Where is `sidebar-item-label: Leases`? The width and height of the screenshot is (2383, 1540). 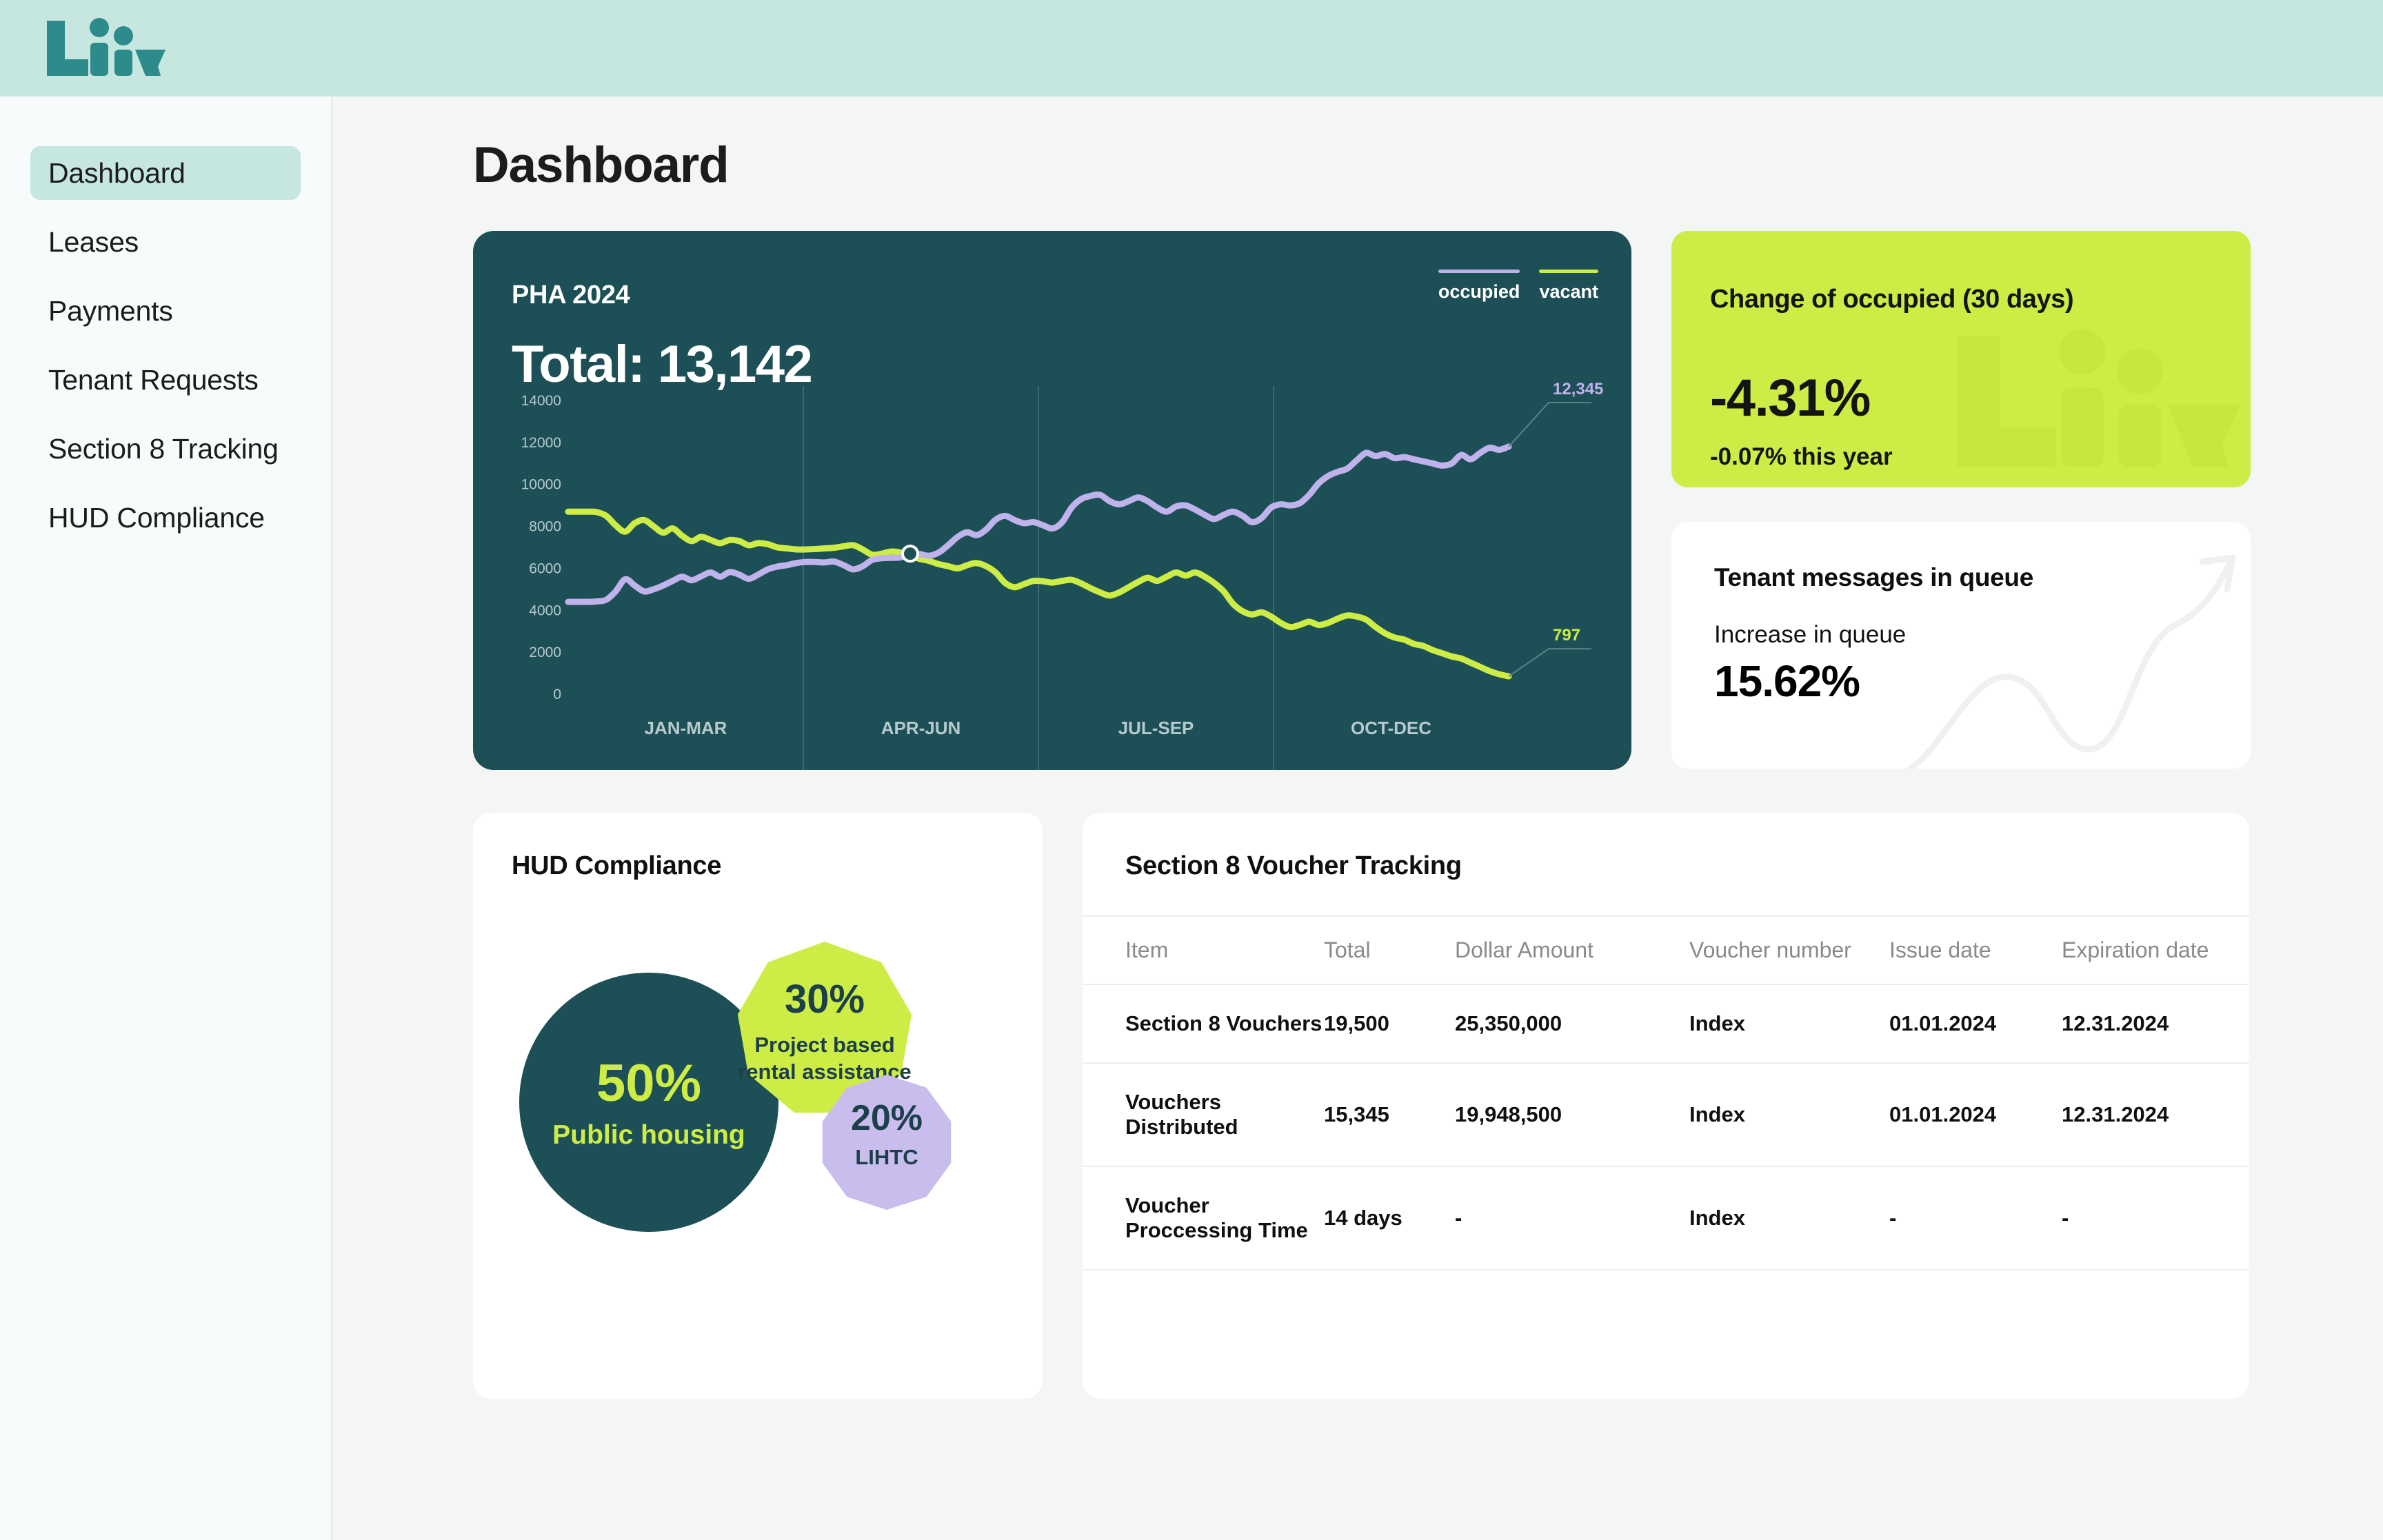 sidebar-item-label: Leases is located at coordinates (93, 242).